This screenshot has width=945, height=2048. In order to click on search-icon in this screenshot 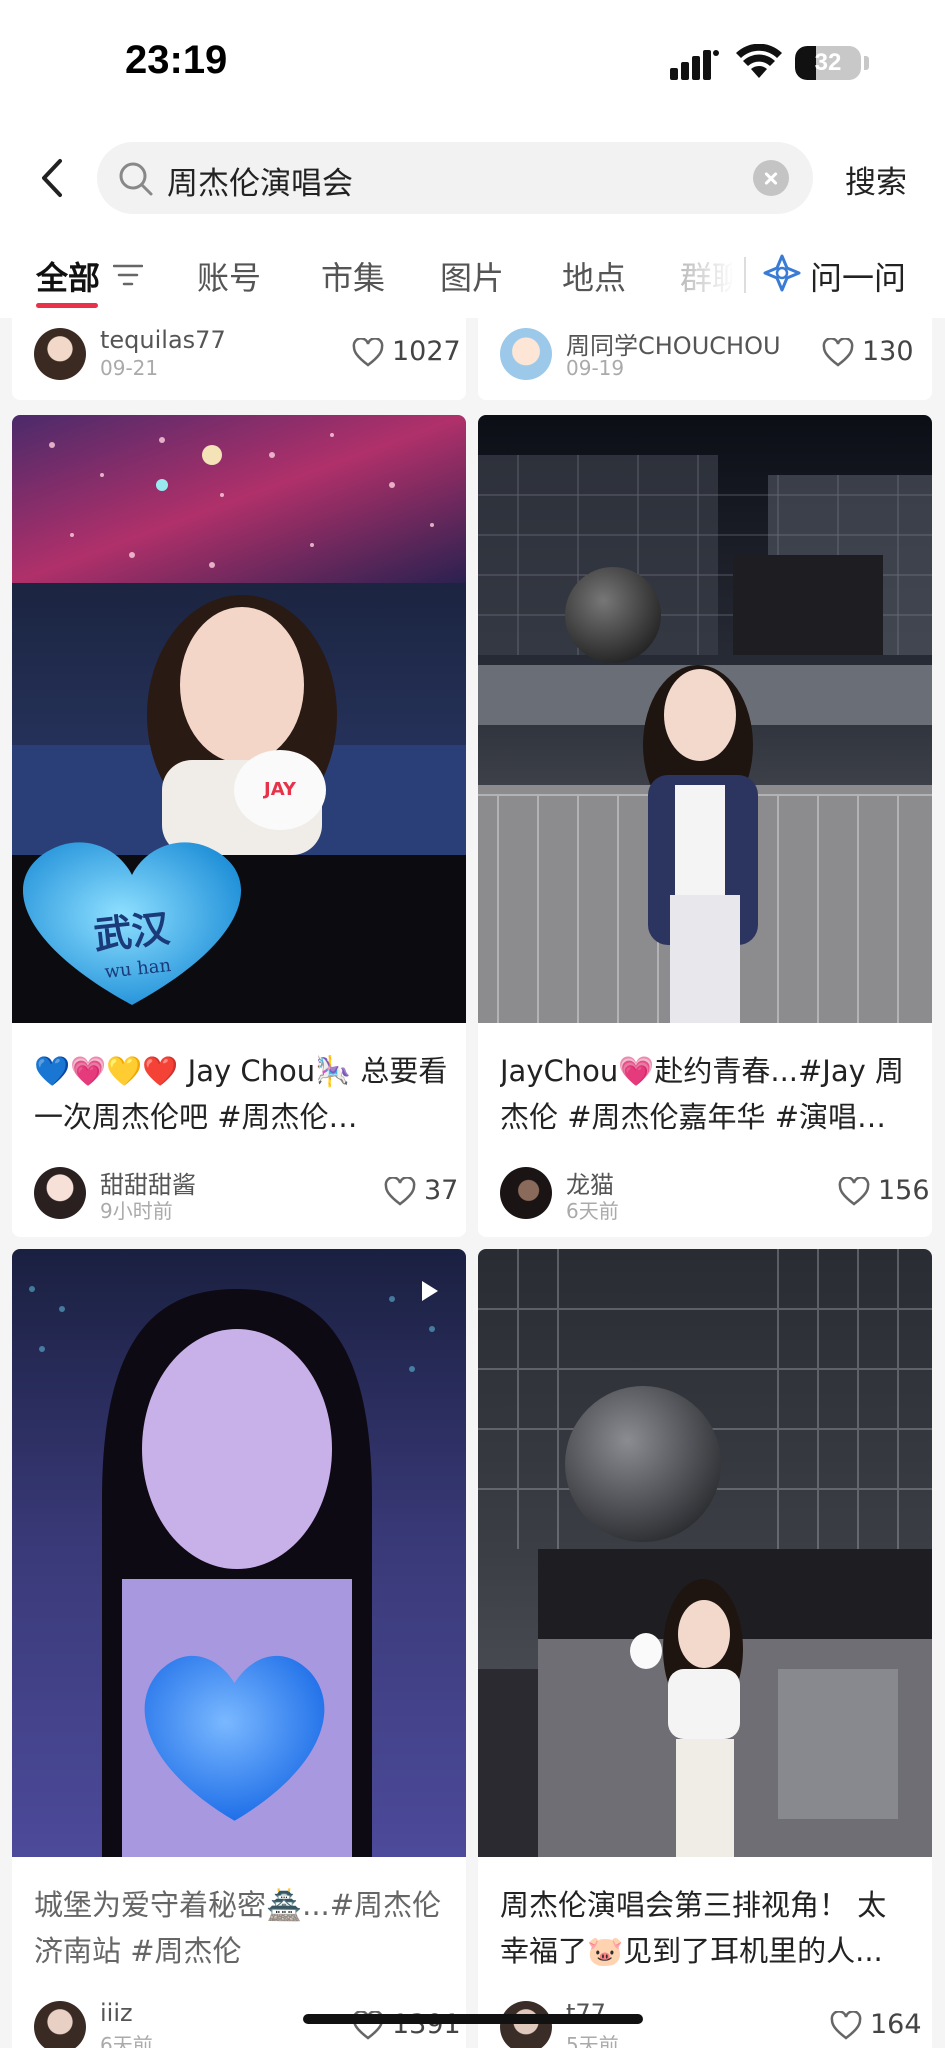, I will do `click(136, 179)`.